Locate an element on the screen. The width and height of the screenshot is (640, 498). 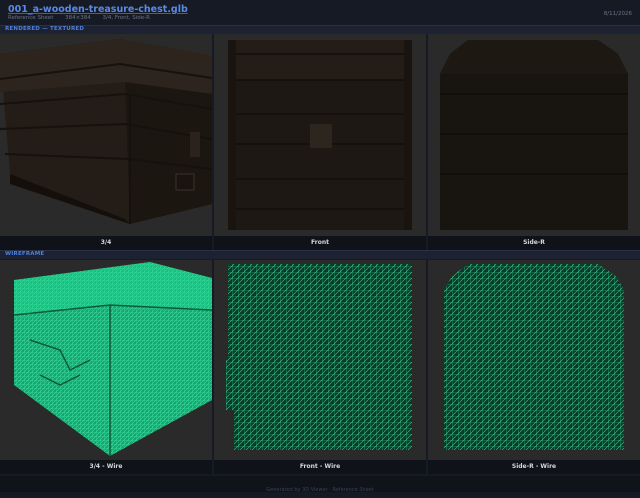
wire-label-3-4: 3/4 - Wire is located at coordinates (106, 467).